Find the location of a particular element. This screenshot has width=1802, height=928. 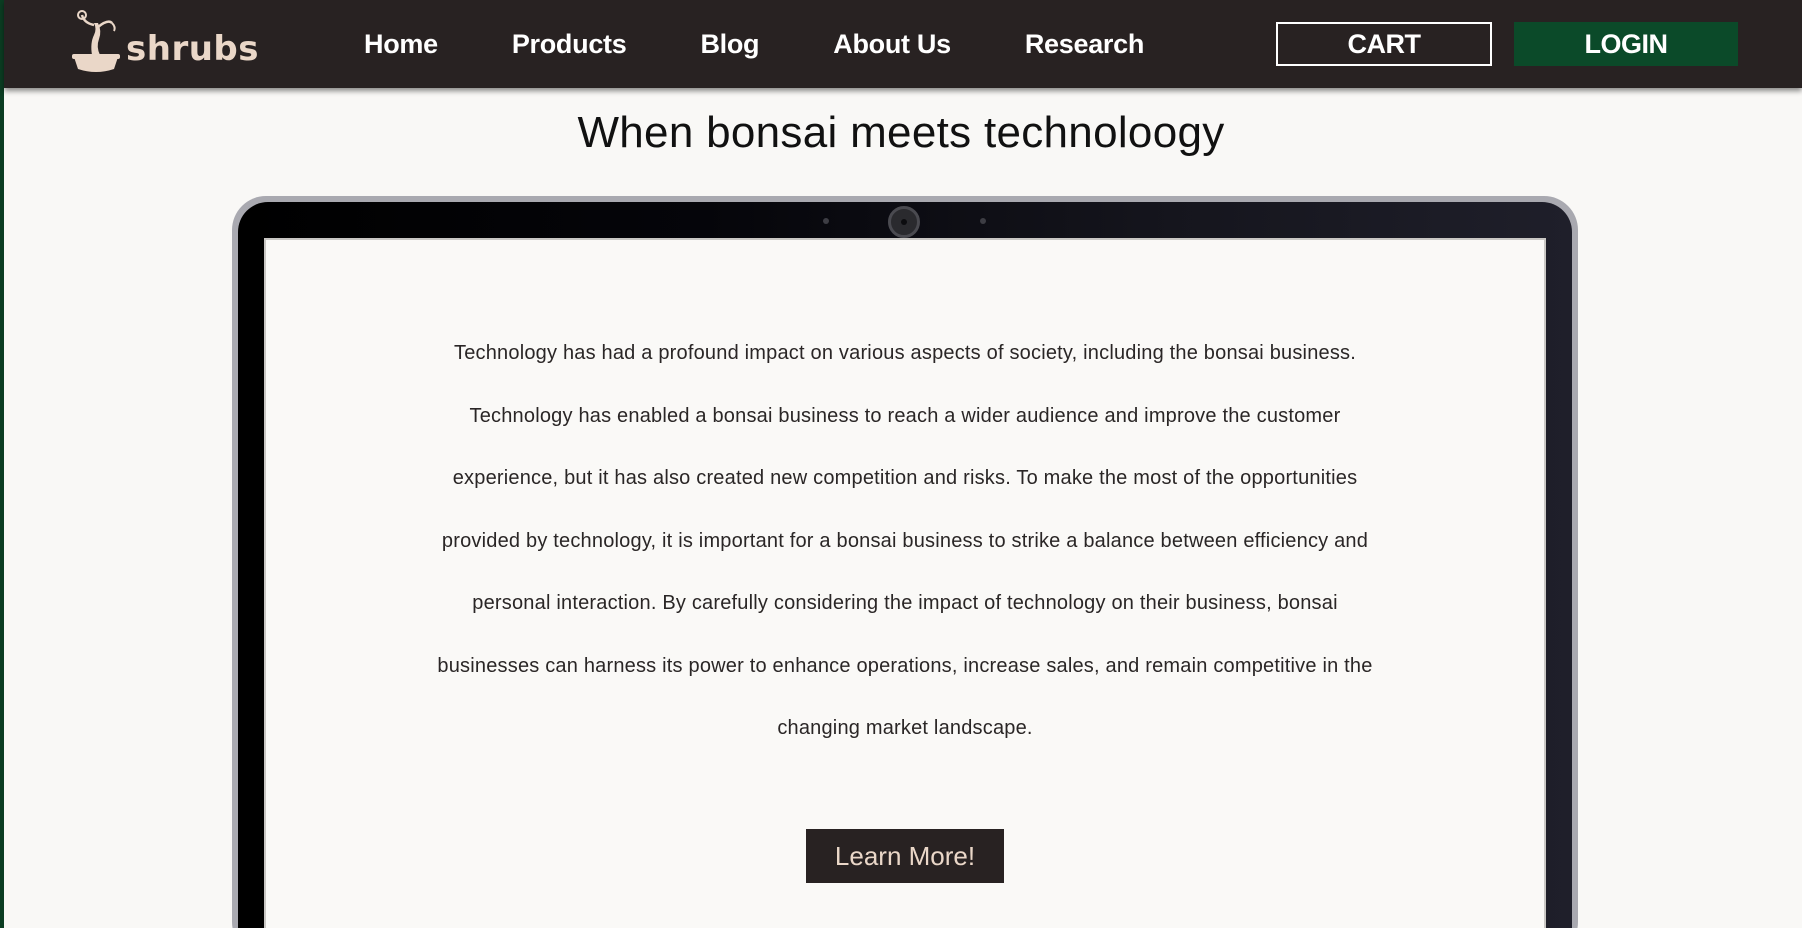

webcam-icon is located at coordinates (904, 222).